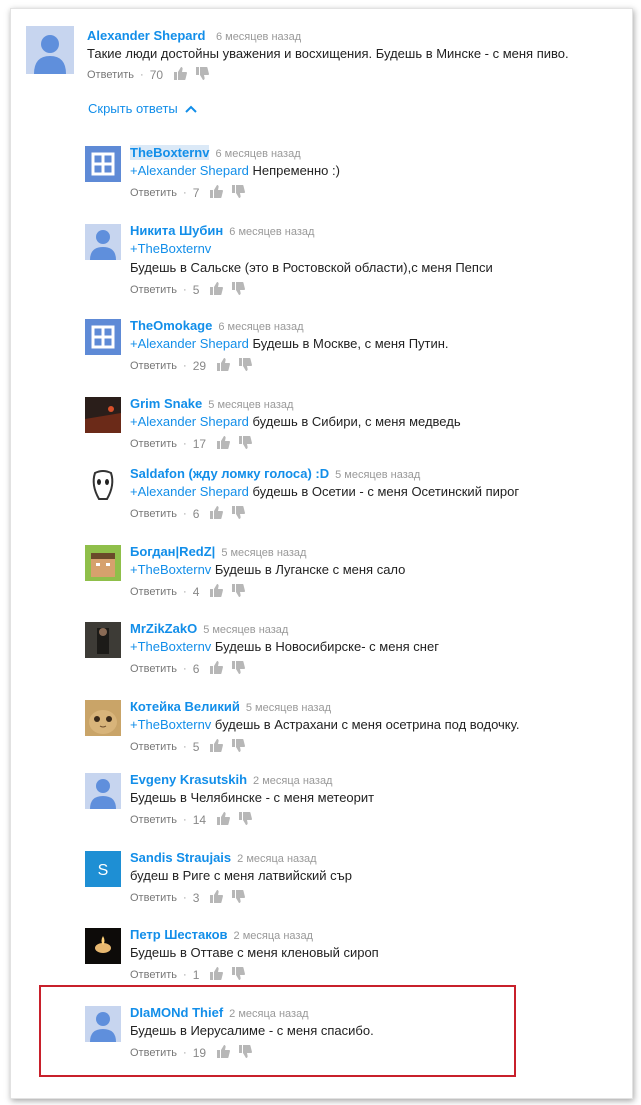 The width and height of the screenshot is (641, 1105). I want to click on comment-text: Будешь в Новосибирске- с меня снег, so click(325, 646).